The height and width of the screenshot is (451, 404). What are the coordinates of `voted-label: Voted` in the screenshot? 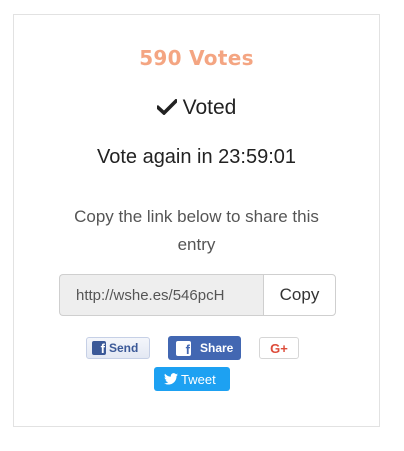 It's located at (209, 107).